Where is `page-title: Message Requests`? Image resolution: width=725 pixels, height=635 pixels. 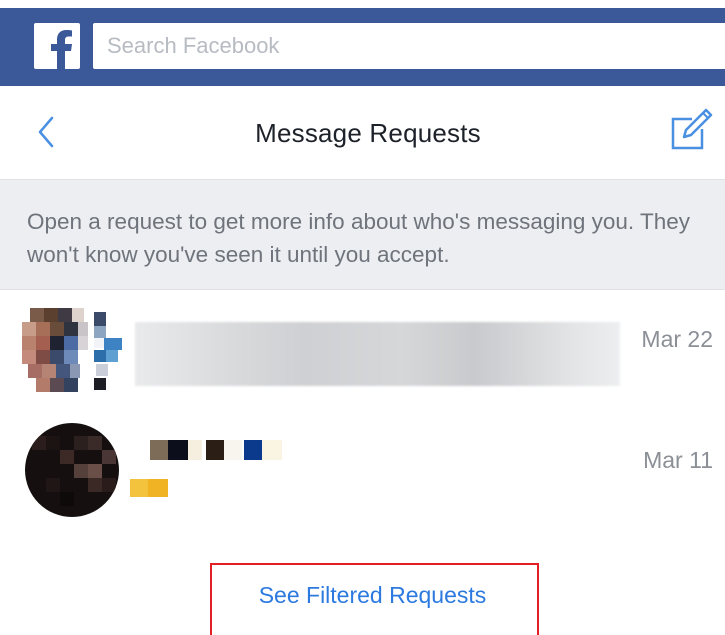
page-title: Message Requests is located at coordinates (368, 133).